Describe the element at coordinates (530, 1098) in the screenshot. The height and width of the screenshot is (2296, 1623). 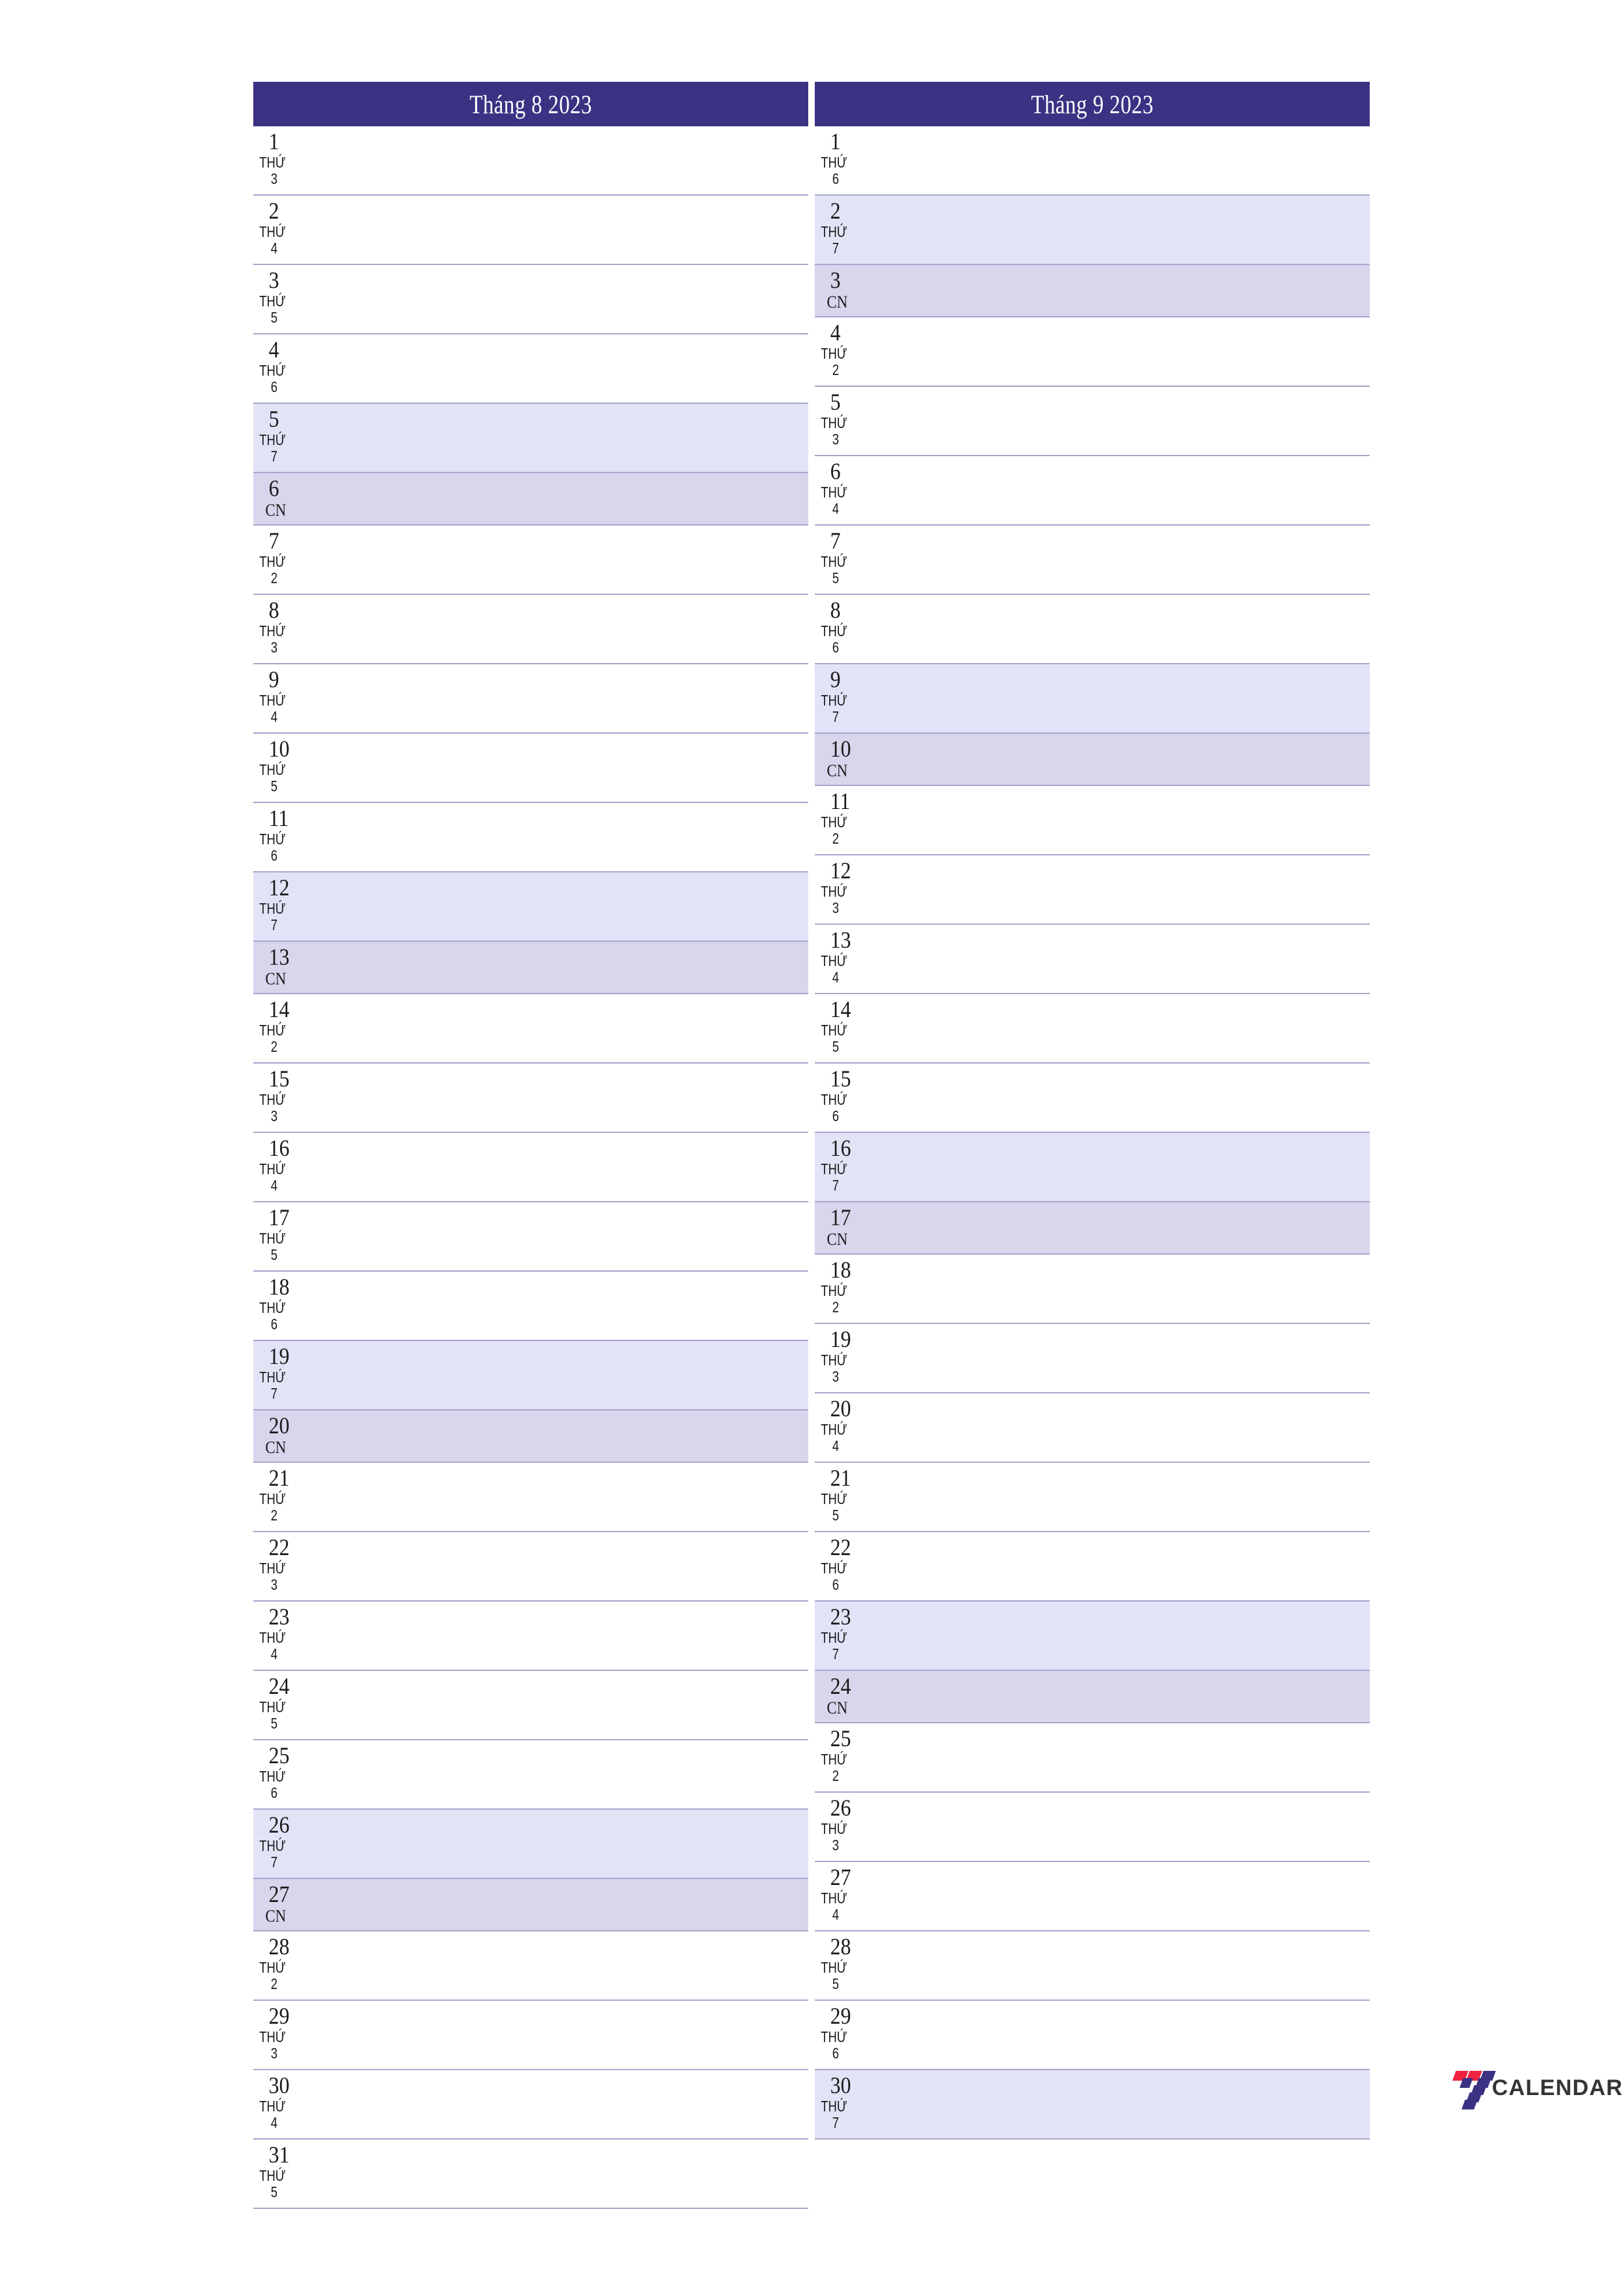
I see `day-row: 15 THỨ 3` at that location.